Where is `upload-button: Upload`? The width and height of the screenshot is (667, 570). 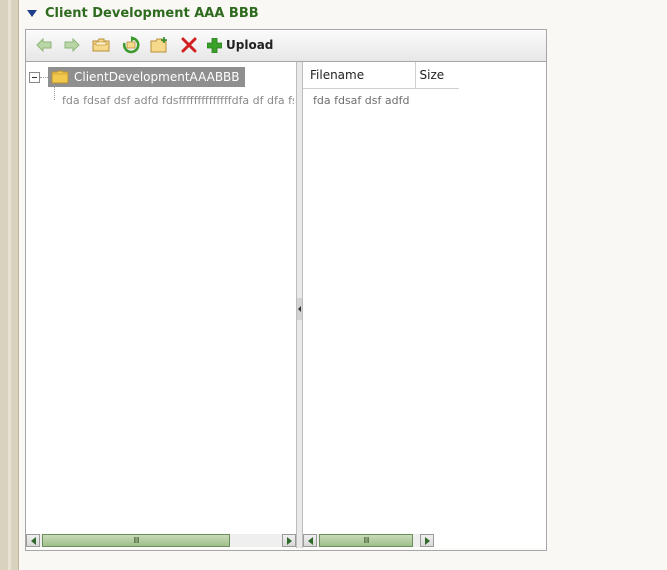
upload-button: Upload is located at coordinates (240, 45).